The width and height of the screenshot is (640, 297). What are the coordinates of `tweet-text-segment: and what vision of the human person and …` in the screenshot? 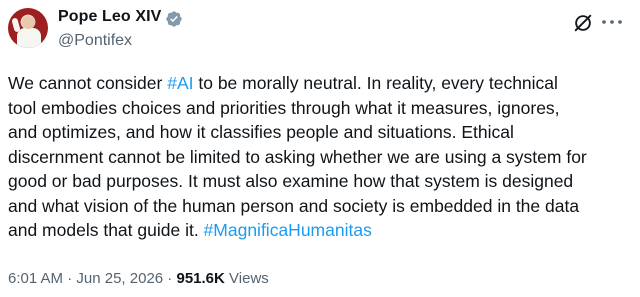 It's located at (294, 205).